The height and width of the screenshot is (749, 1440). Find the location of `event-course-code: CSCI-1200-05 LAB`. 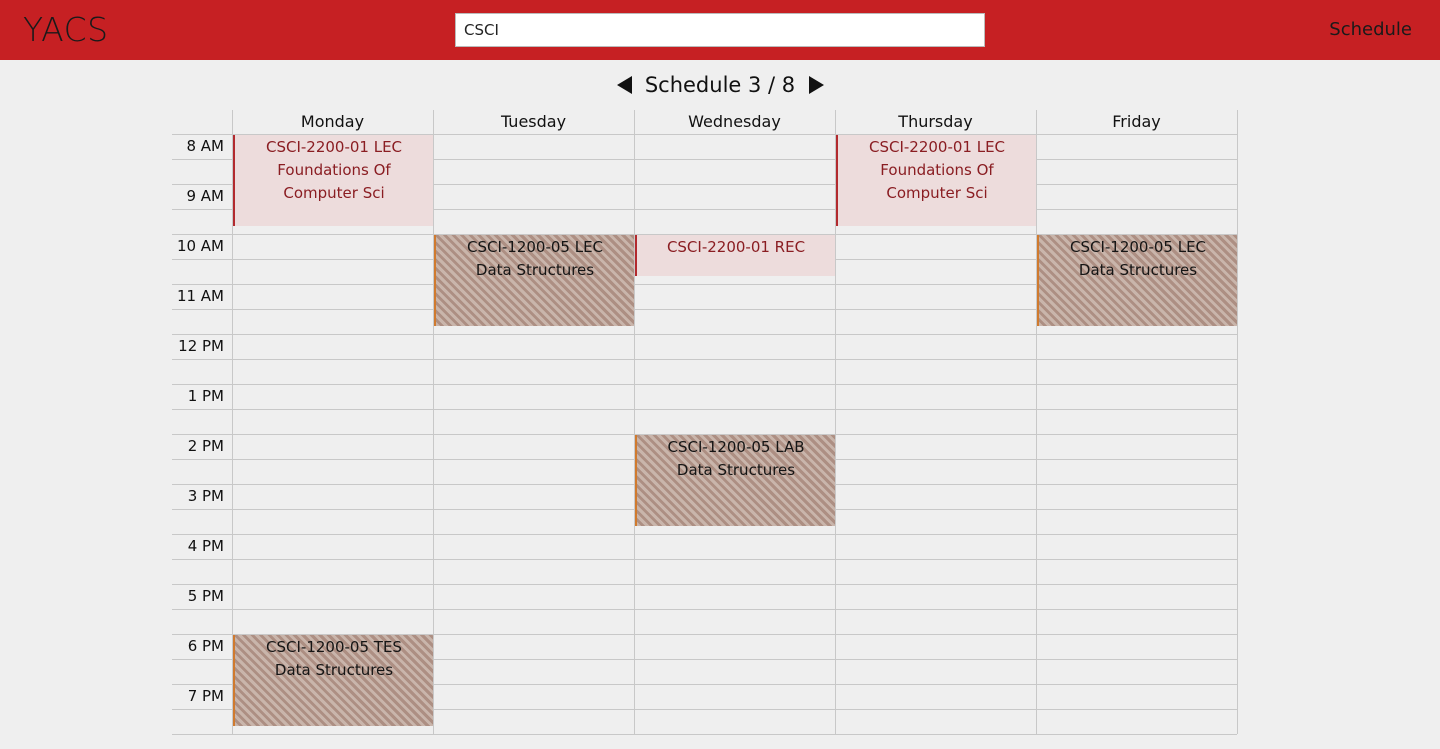

event-course-code: CSCI-1200-05 LAB is located at coordinates (736, 447).